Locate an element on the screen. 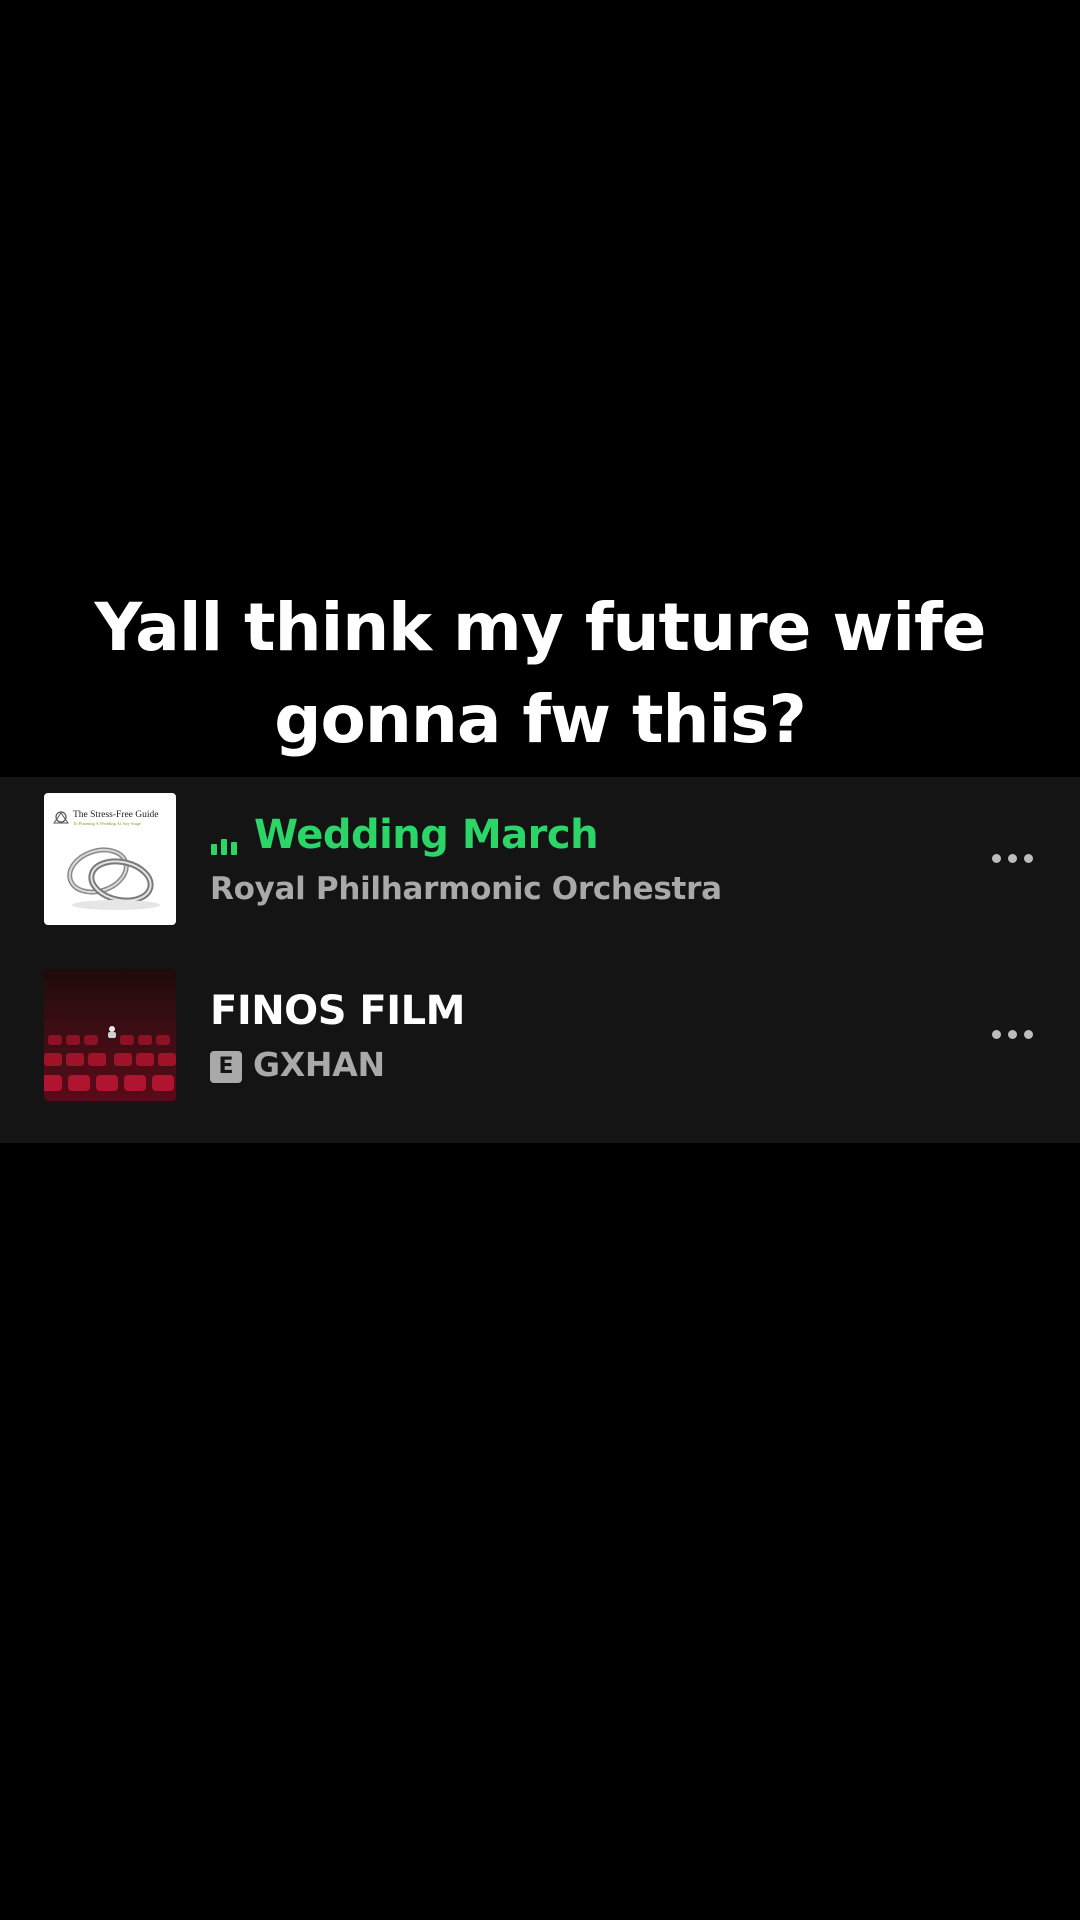 The height and width of the screenshot is (1920, 1080). explicit-badge: E is located at coordinates (226, 1067).